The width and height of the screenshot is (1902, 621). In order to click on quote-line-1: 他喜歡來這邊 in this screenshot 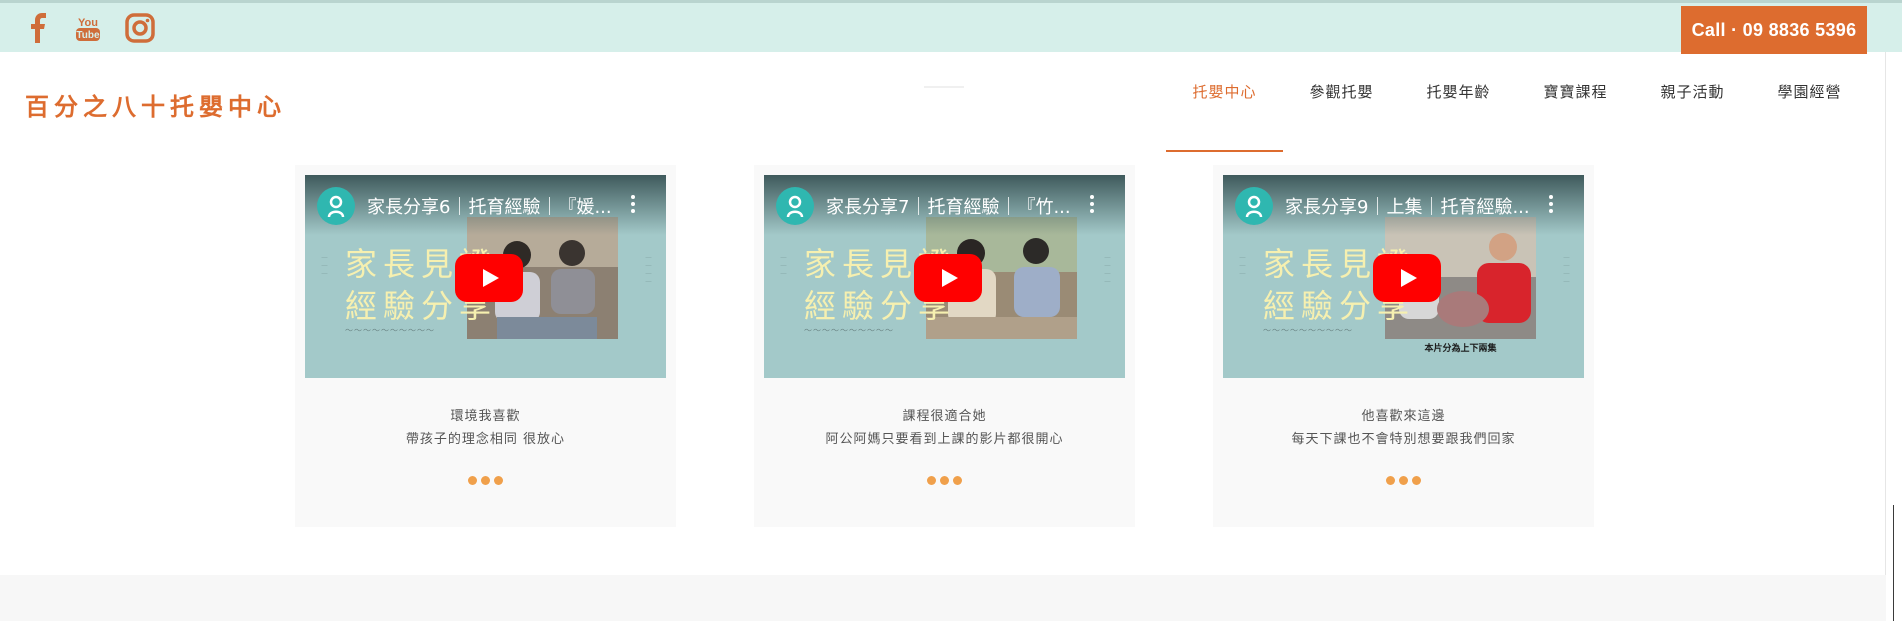, I will do `click(1403, 416)`.